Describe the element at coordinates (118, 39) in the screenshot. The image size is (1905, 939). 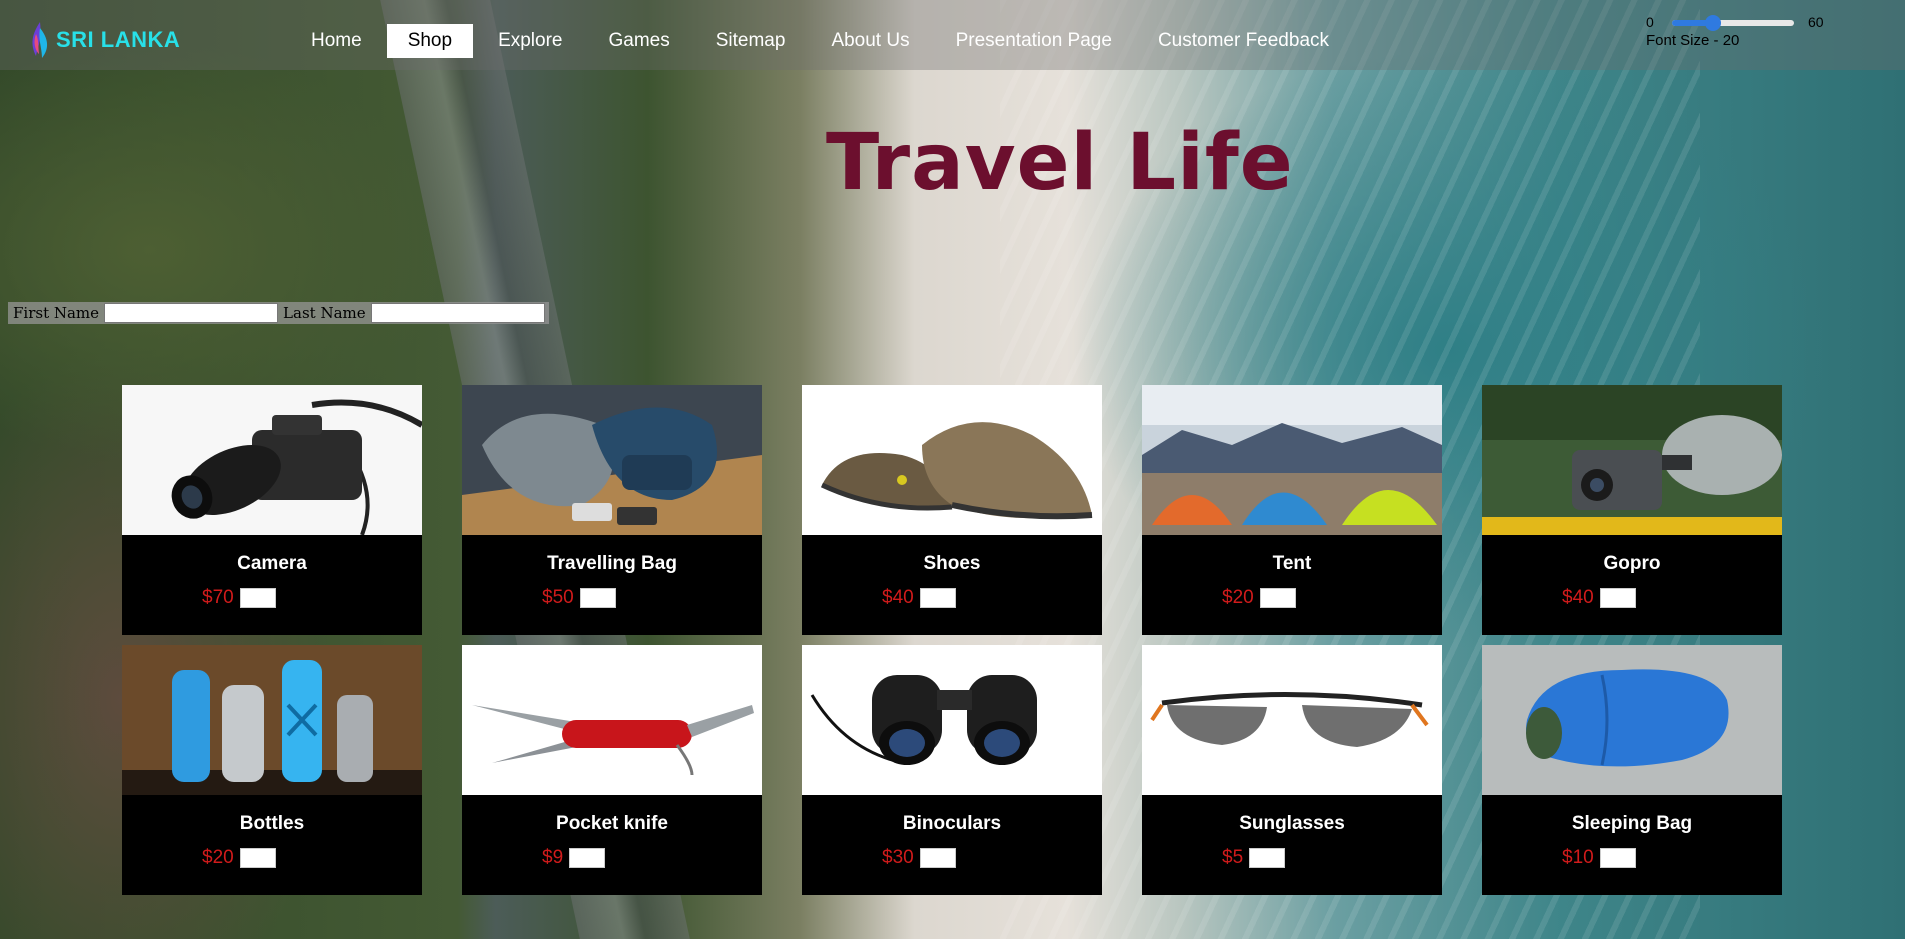
I see `brand-name: SRI LANKA` at that location.